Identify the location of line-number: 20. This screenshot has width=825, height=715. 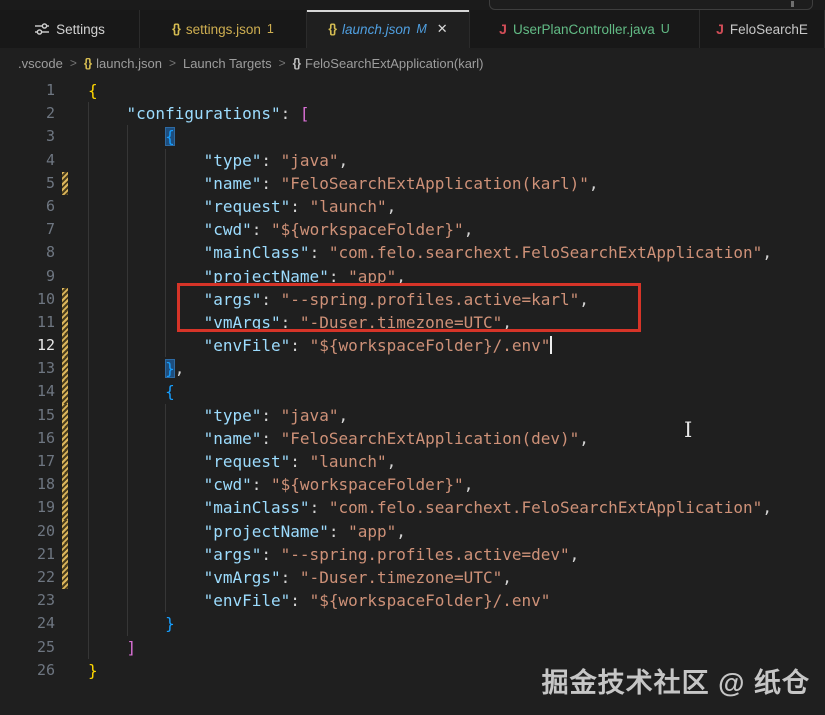
(27, 531).